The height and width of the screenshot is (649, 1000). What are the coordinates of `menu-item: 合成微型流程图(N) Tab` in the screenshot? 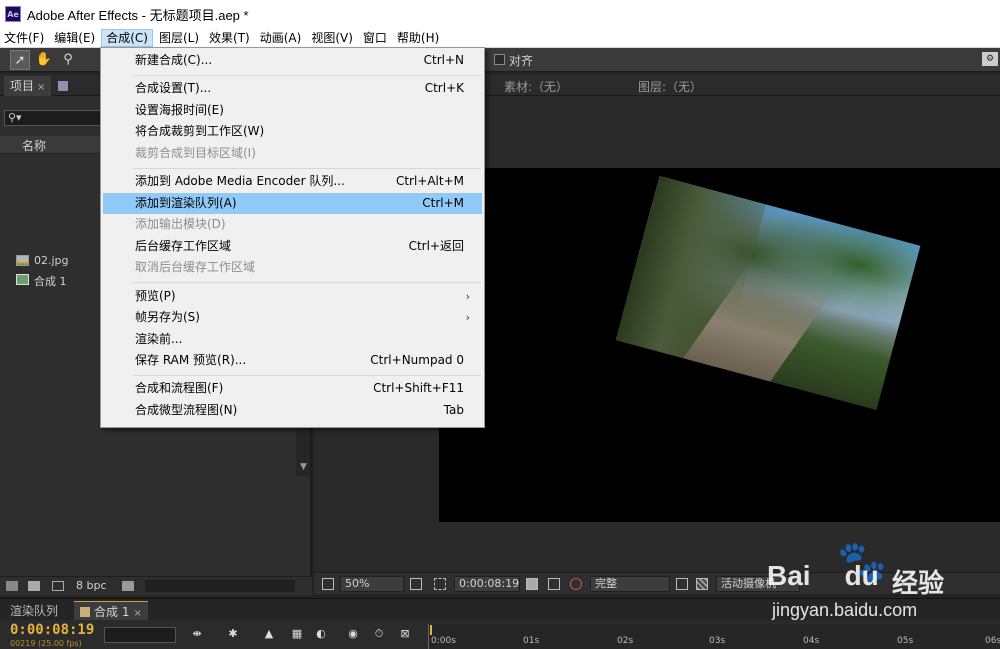 It's located at (292, 410).